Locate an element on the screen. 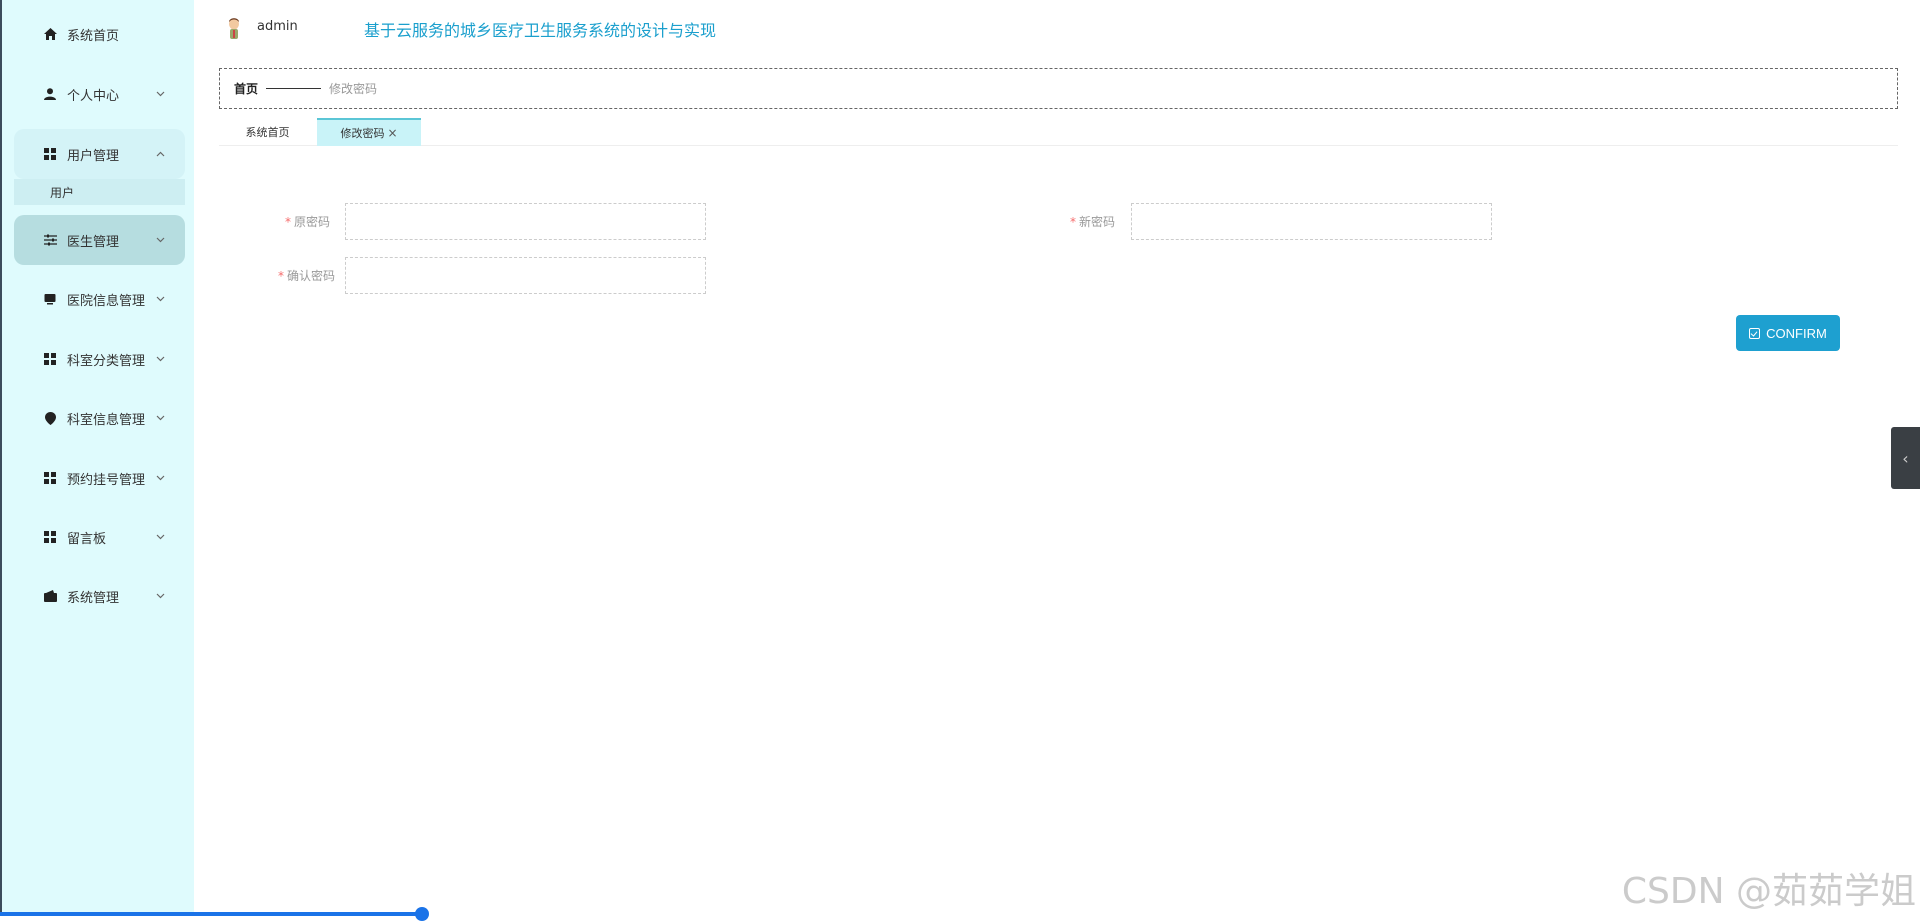 Image resolution: width=1920 pixels, height=921 pixels. username: admin is located at coordinates (277, 26).